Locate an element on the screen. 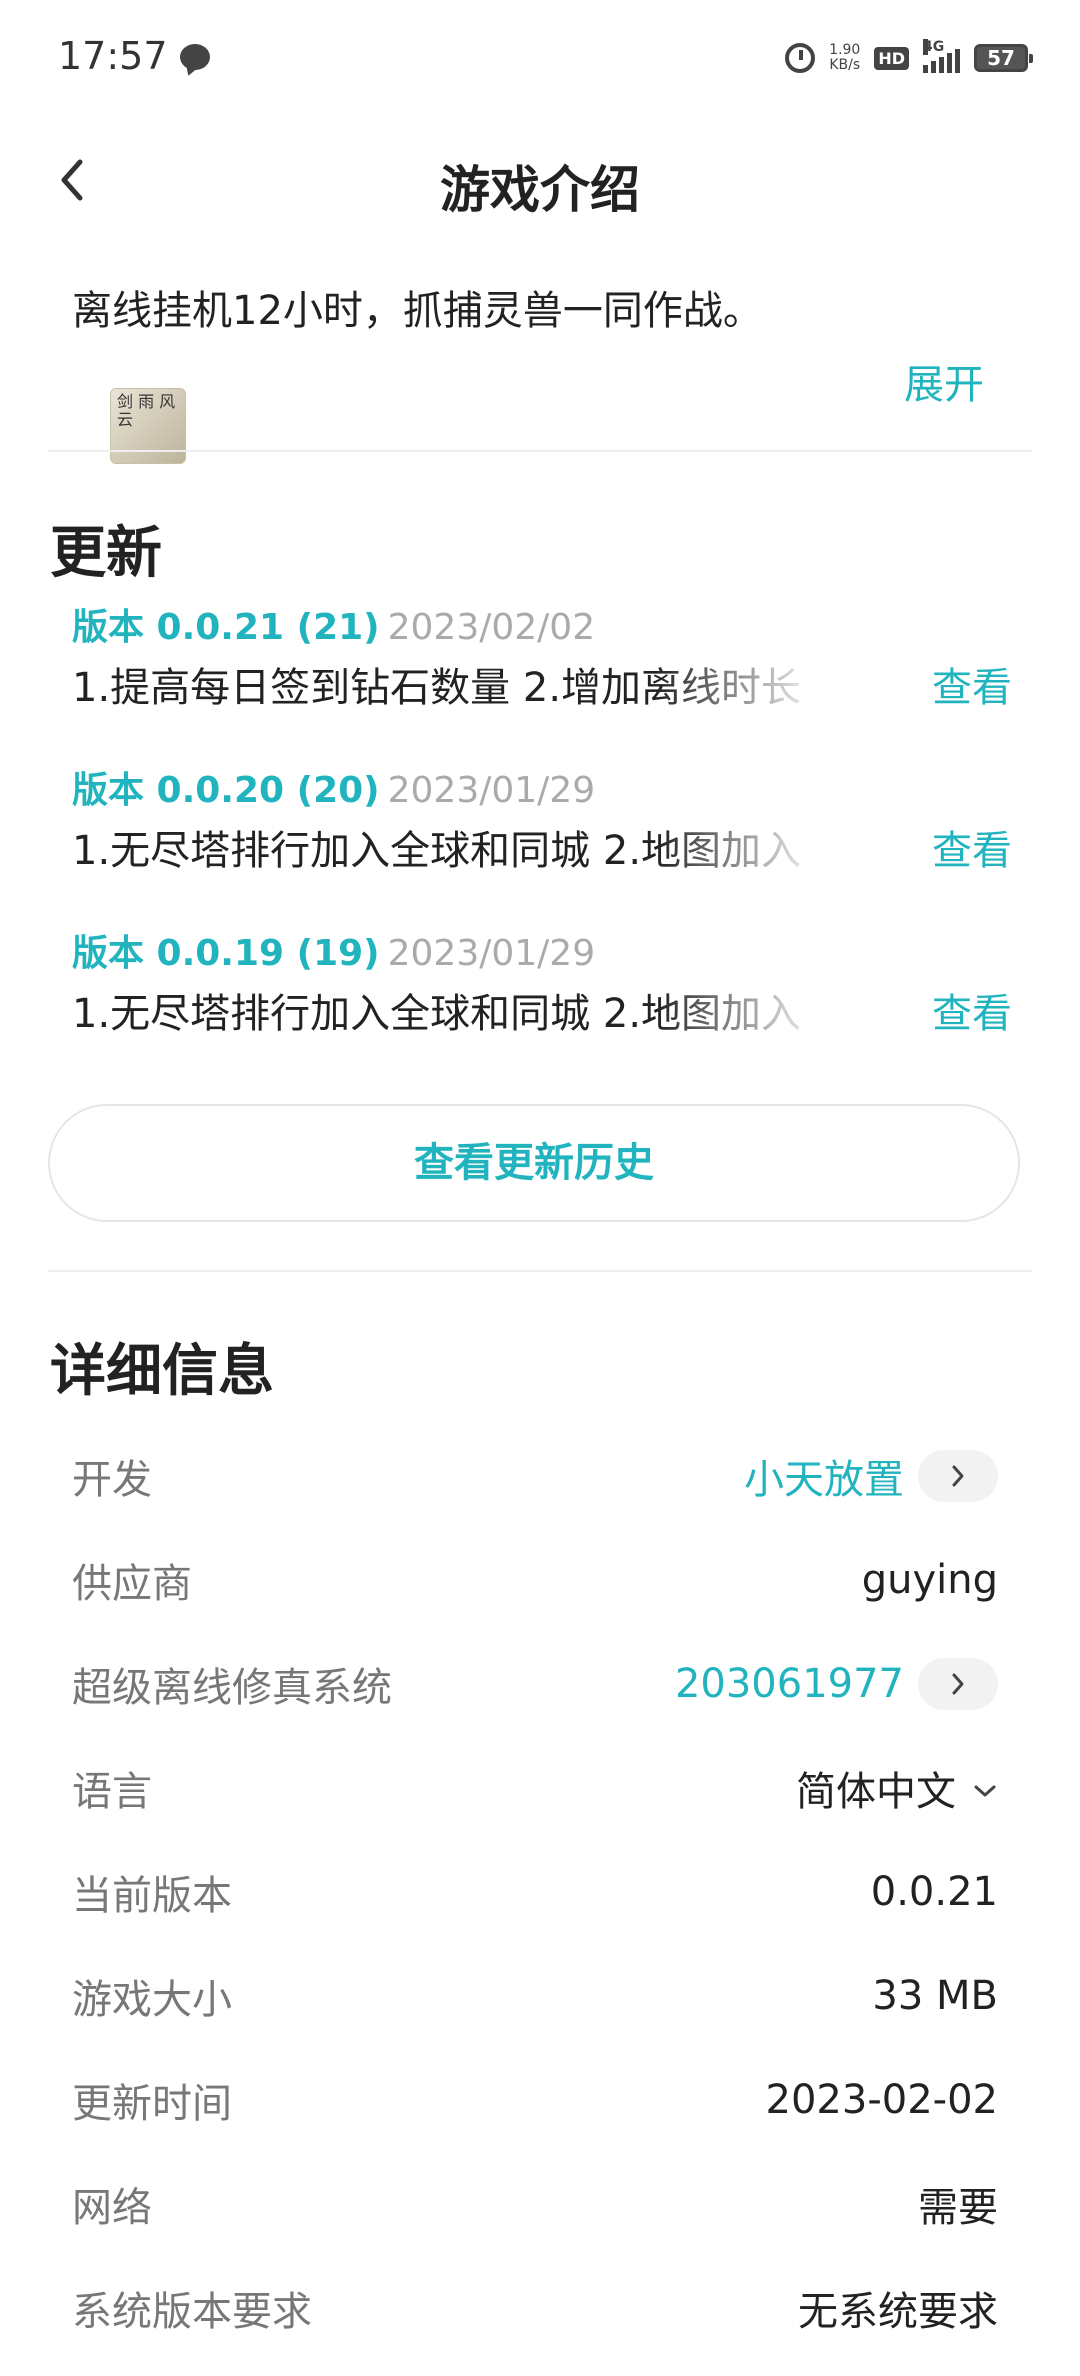 The width and height of the screenshot is (1080, 2376). update-history-button: 查看更新历史 is located at coordinates (534, 1163).